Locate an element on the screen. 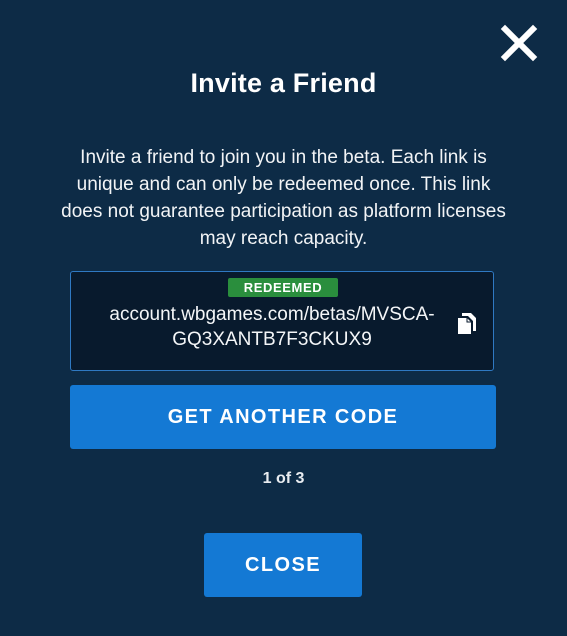  copy-icon is located at coordinates (466, 324).